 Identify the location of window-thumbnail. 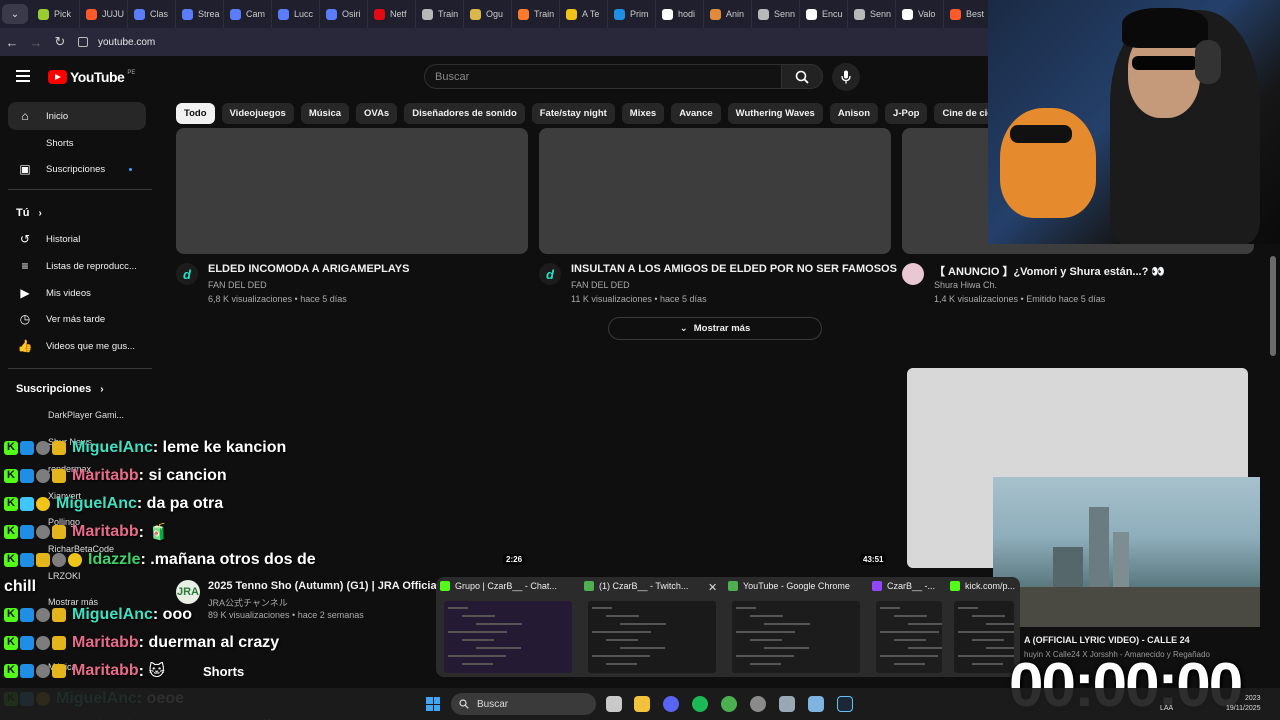
(909, 637).